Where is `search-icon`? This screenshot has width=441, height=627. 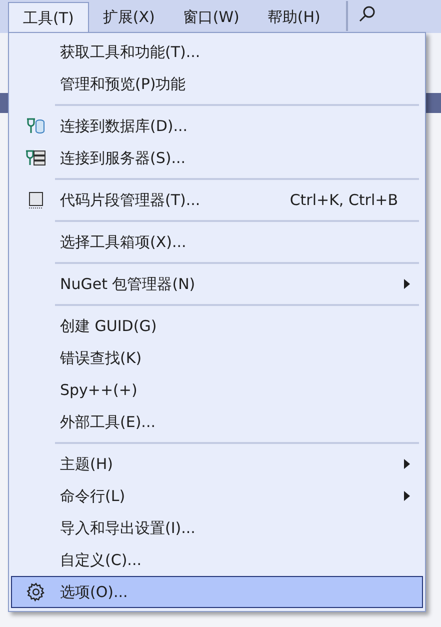
search-icon is located at coordinates (367, 14).